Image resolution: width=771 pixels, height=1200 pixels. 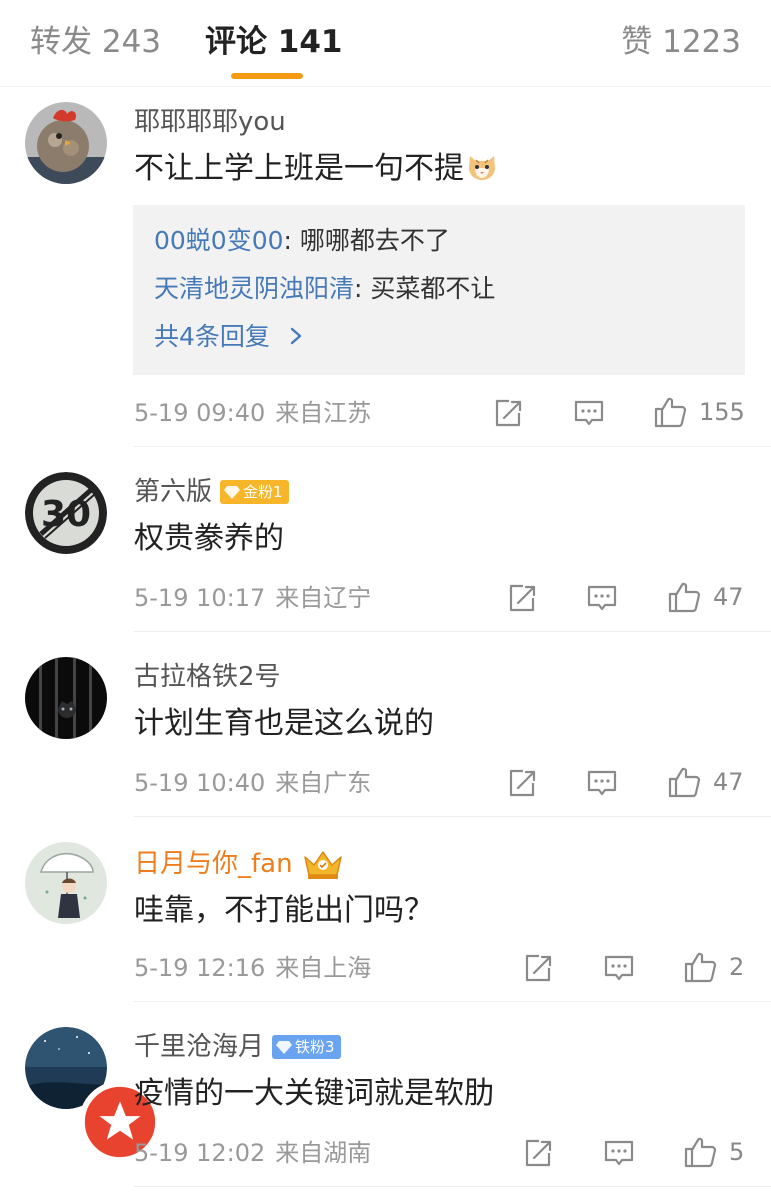 I want to click on reply-text: 买菜都不让, so click(x=433, y=288).